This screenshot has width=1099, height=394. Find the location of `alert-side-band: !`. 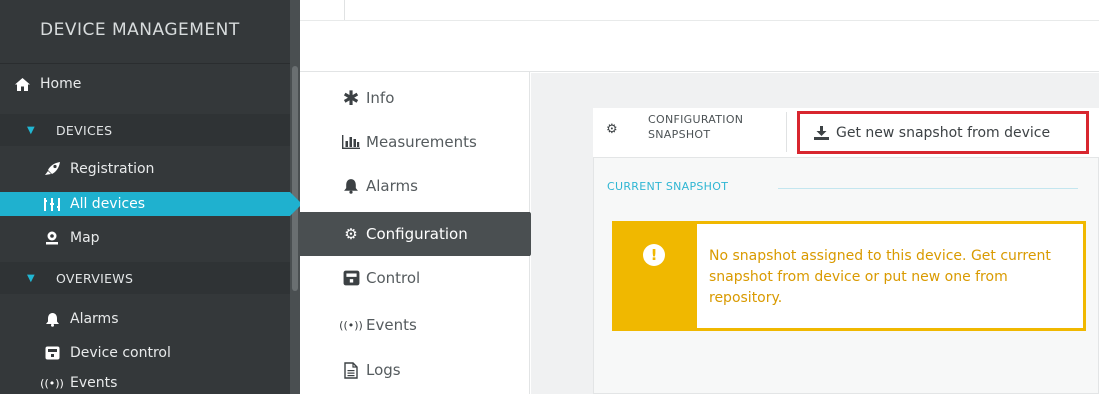

alert-side-band: ! is located at coordinates (656, 276).